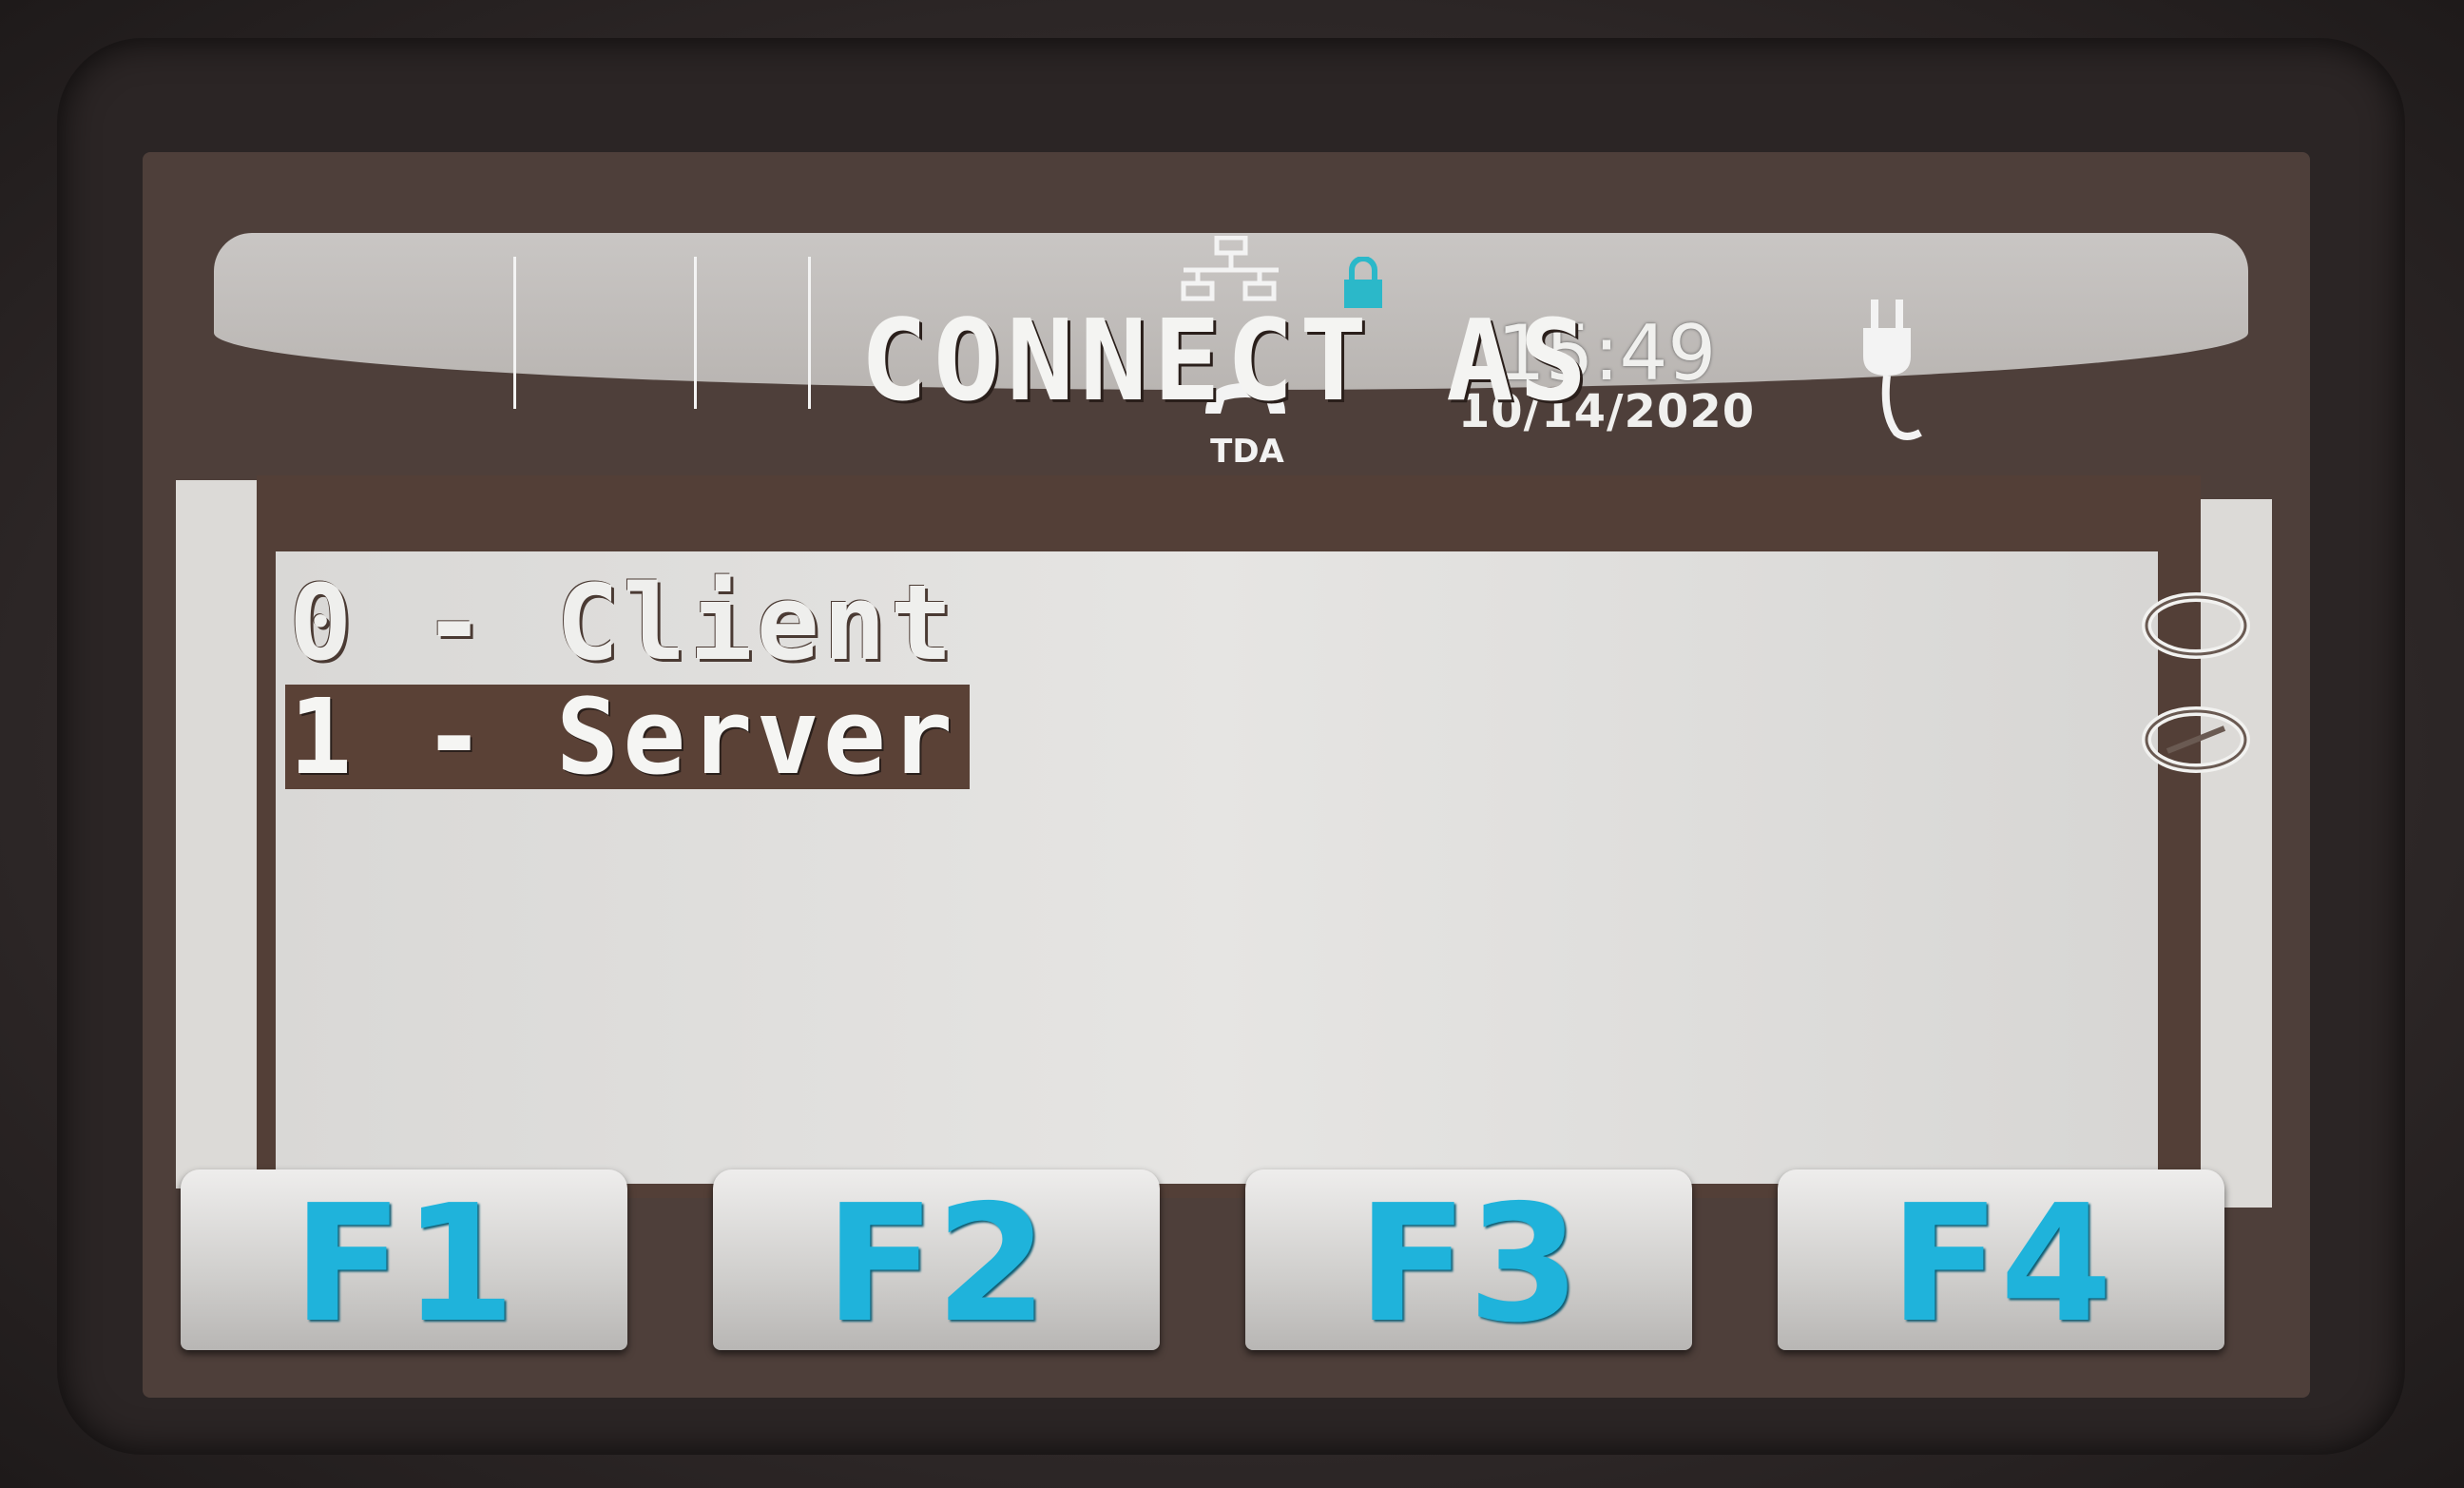 This screenshot has height=1488, width=2464. What do you see at coordinates (628, 737) in the screenshot?
I see `option-label: 1 - Server` at bounding box center [628, 737].